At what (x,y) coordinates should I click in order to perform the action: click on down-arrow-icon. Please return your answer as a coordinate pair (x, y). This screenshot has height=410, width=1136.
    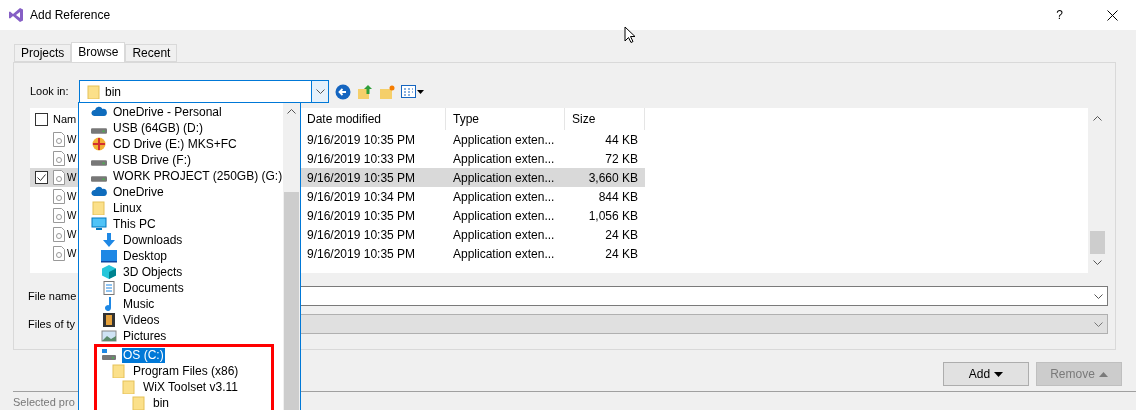
    Looking at the image, I should click on (109, 240).